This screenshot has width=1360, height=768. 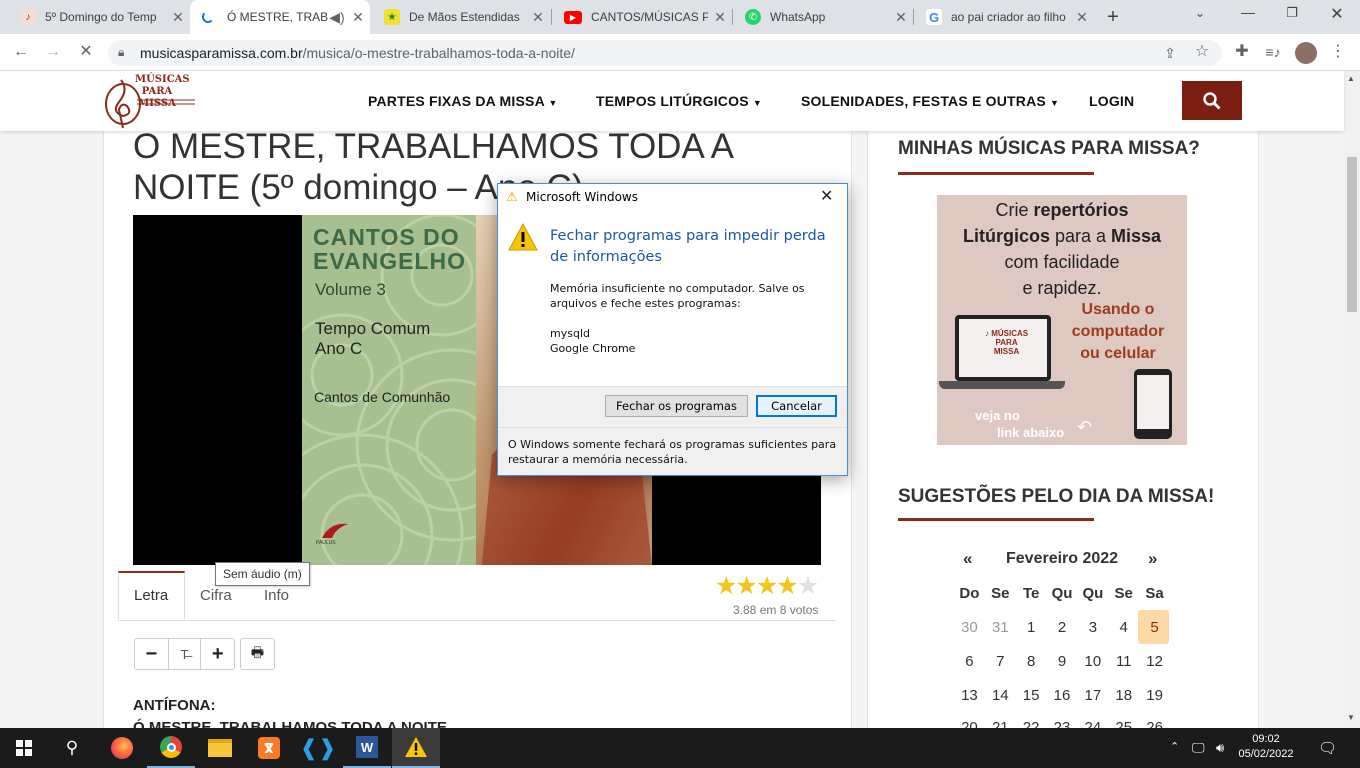 I want to click on calendar-day: 31, so click(x=1000, y=627).